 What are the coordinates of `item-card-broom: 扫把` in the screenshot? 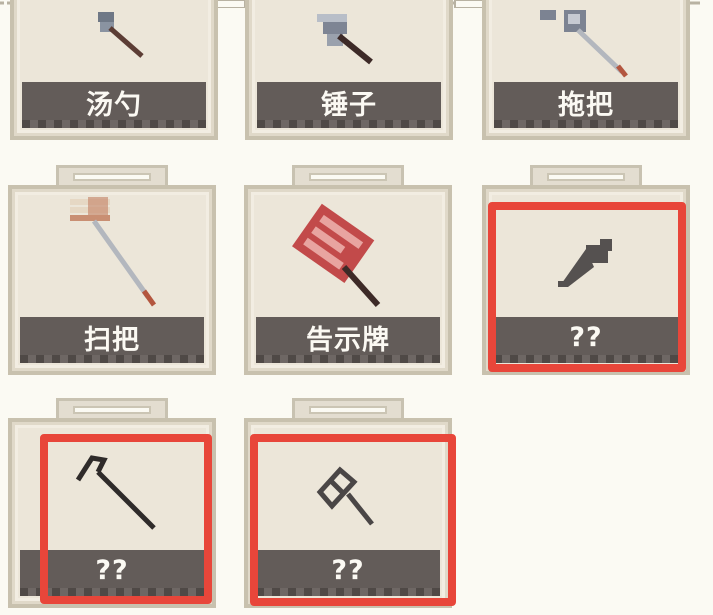 It's located at (112, 270).